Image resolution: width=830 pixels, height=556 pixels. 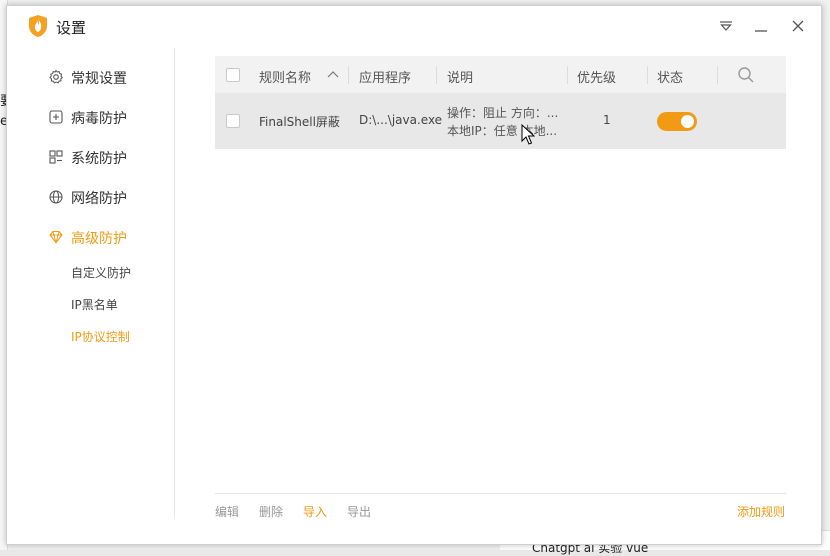 I want to click on table-header: 规则名称 应用程序 说明 优先级 状态, so click(x=500, y=74).